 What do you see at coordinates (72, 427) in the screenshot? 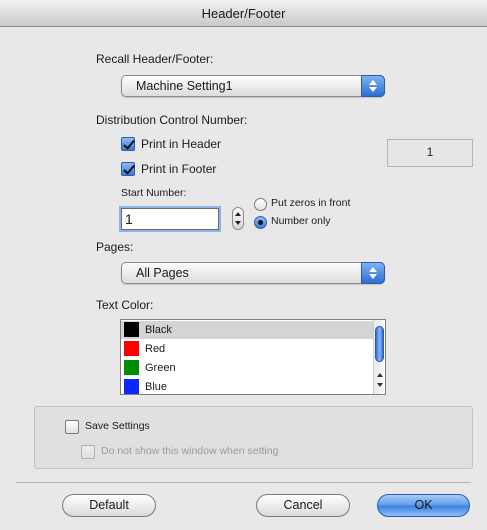
I see `save-settings-checkbox` at bounding box center [72, 427].